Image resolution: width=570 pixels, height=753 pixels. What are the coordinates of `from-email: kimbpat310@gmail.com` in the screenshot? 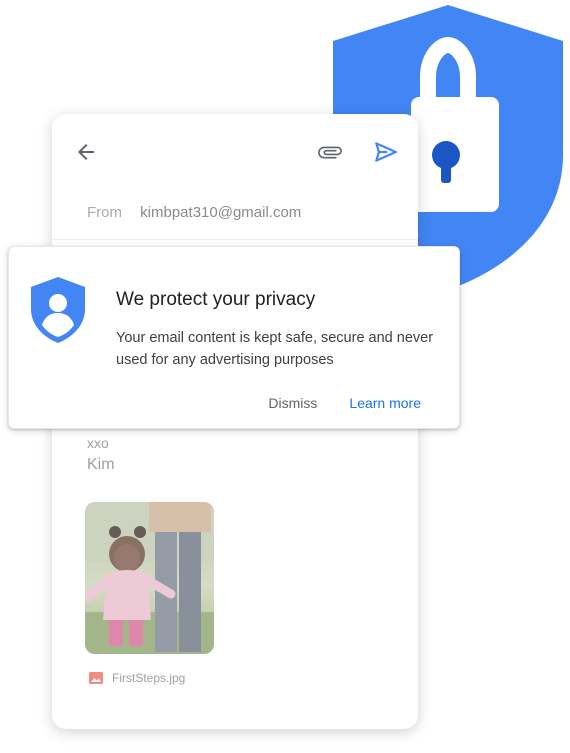 It's located at (220, 212).